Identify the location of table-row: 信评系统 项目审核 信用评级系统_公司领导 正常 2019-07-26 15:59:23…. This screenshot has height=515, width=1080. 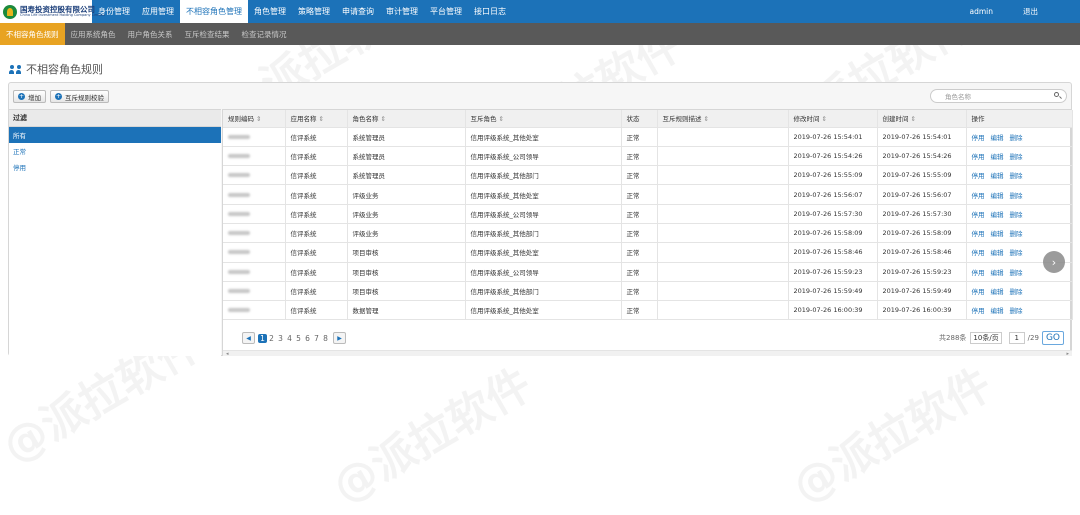
(648, 272).